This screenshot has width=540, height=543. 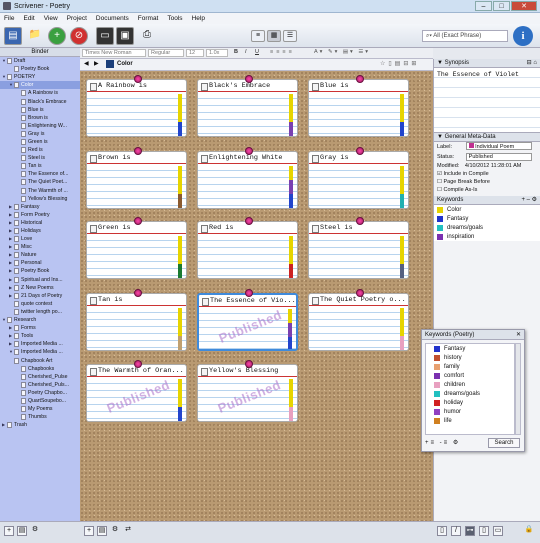 I want to click on corkboard-settings-icon: ⚙, so click(x=115, y=531).